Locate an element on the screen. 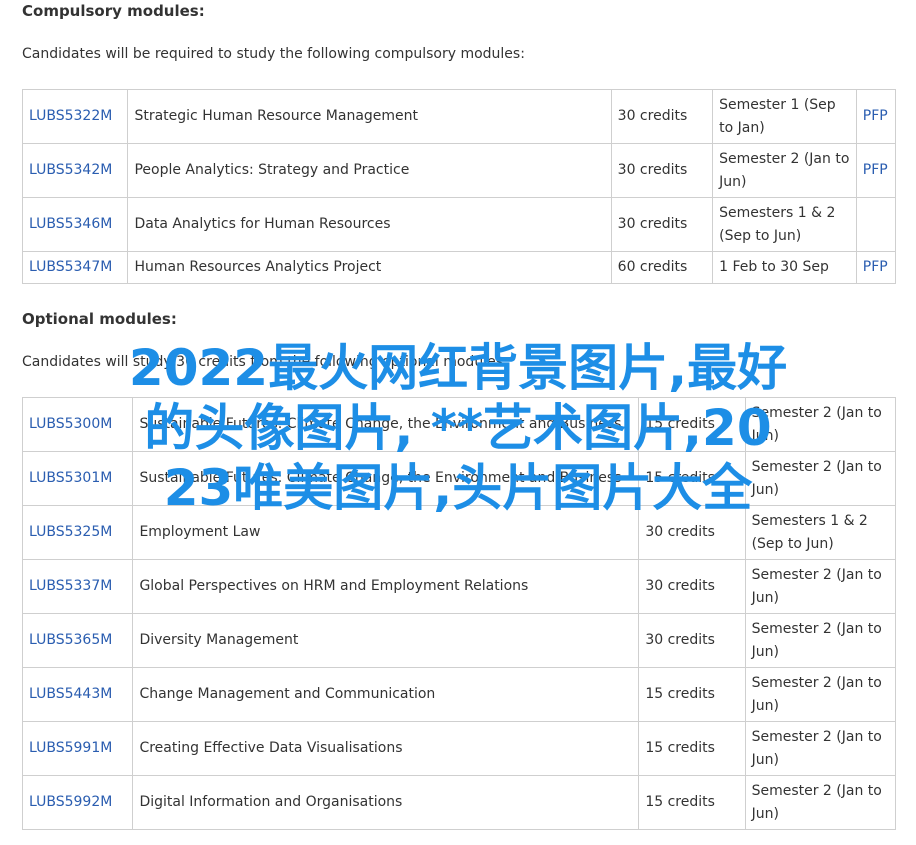 Image resolution: width=916 pixels, height=845 pixels. module-code-link: LUBS5325M is located at coordinates (70, 532).